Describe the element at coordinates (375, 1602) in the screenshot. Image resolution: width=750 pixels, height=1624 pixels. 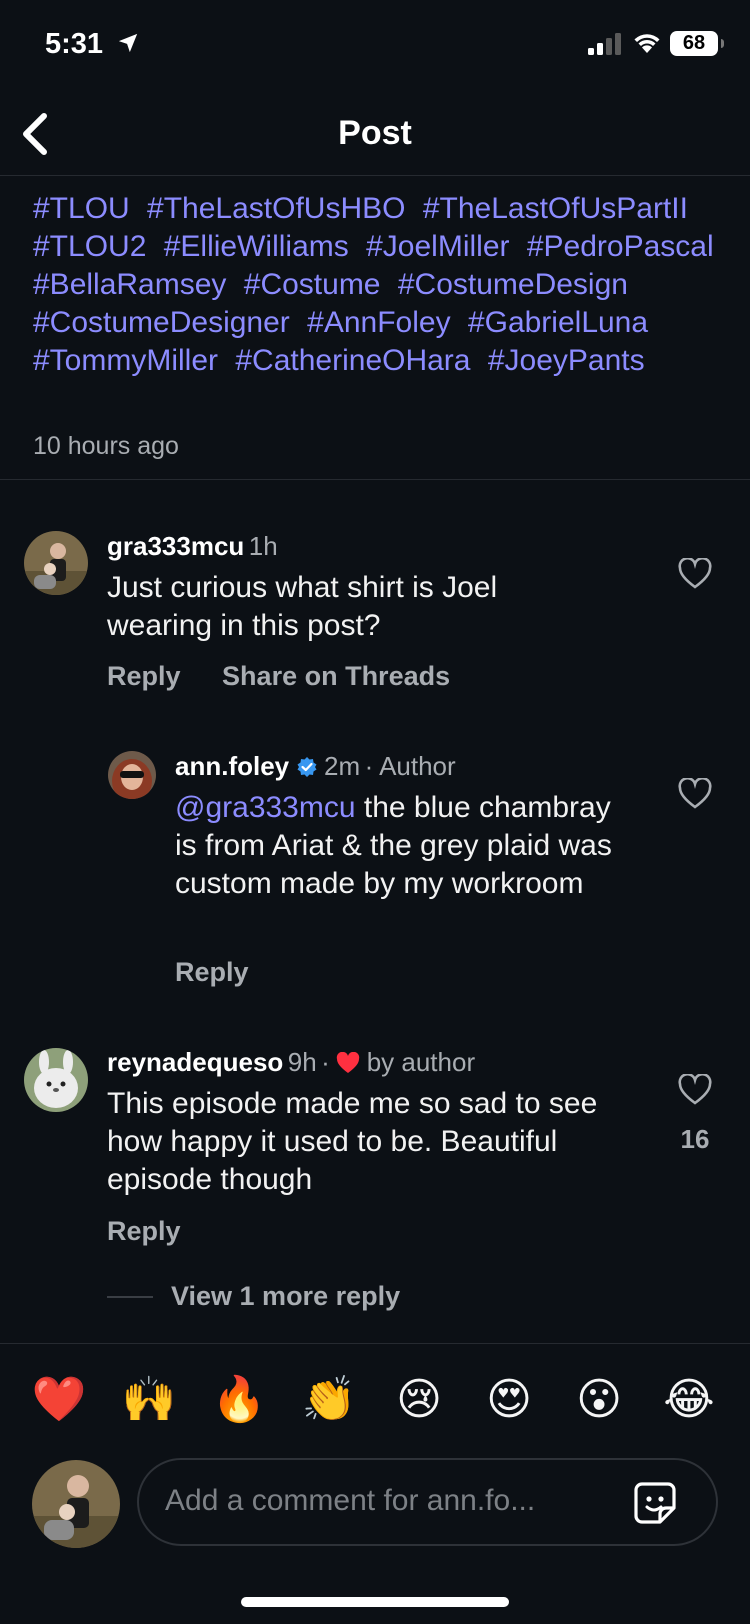
I see `home-indicator` at that location.